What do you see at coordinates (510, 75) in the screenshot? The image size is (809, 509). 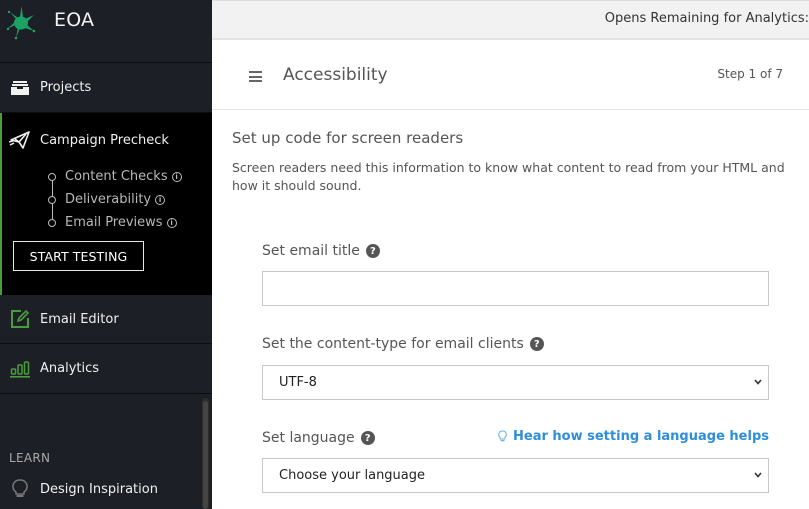 I see `page-header: Accessibility Step 1 of 7` at bounding box center [510, 75].